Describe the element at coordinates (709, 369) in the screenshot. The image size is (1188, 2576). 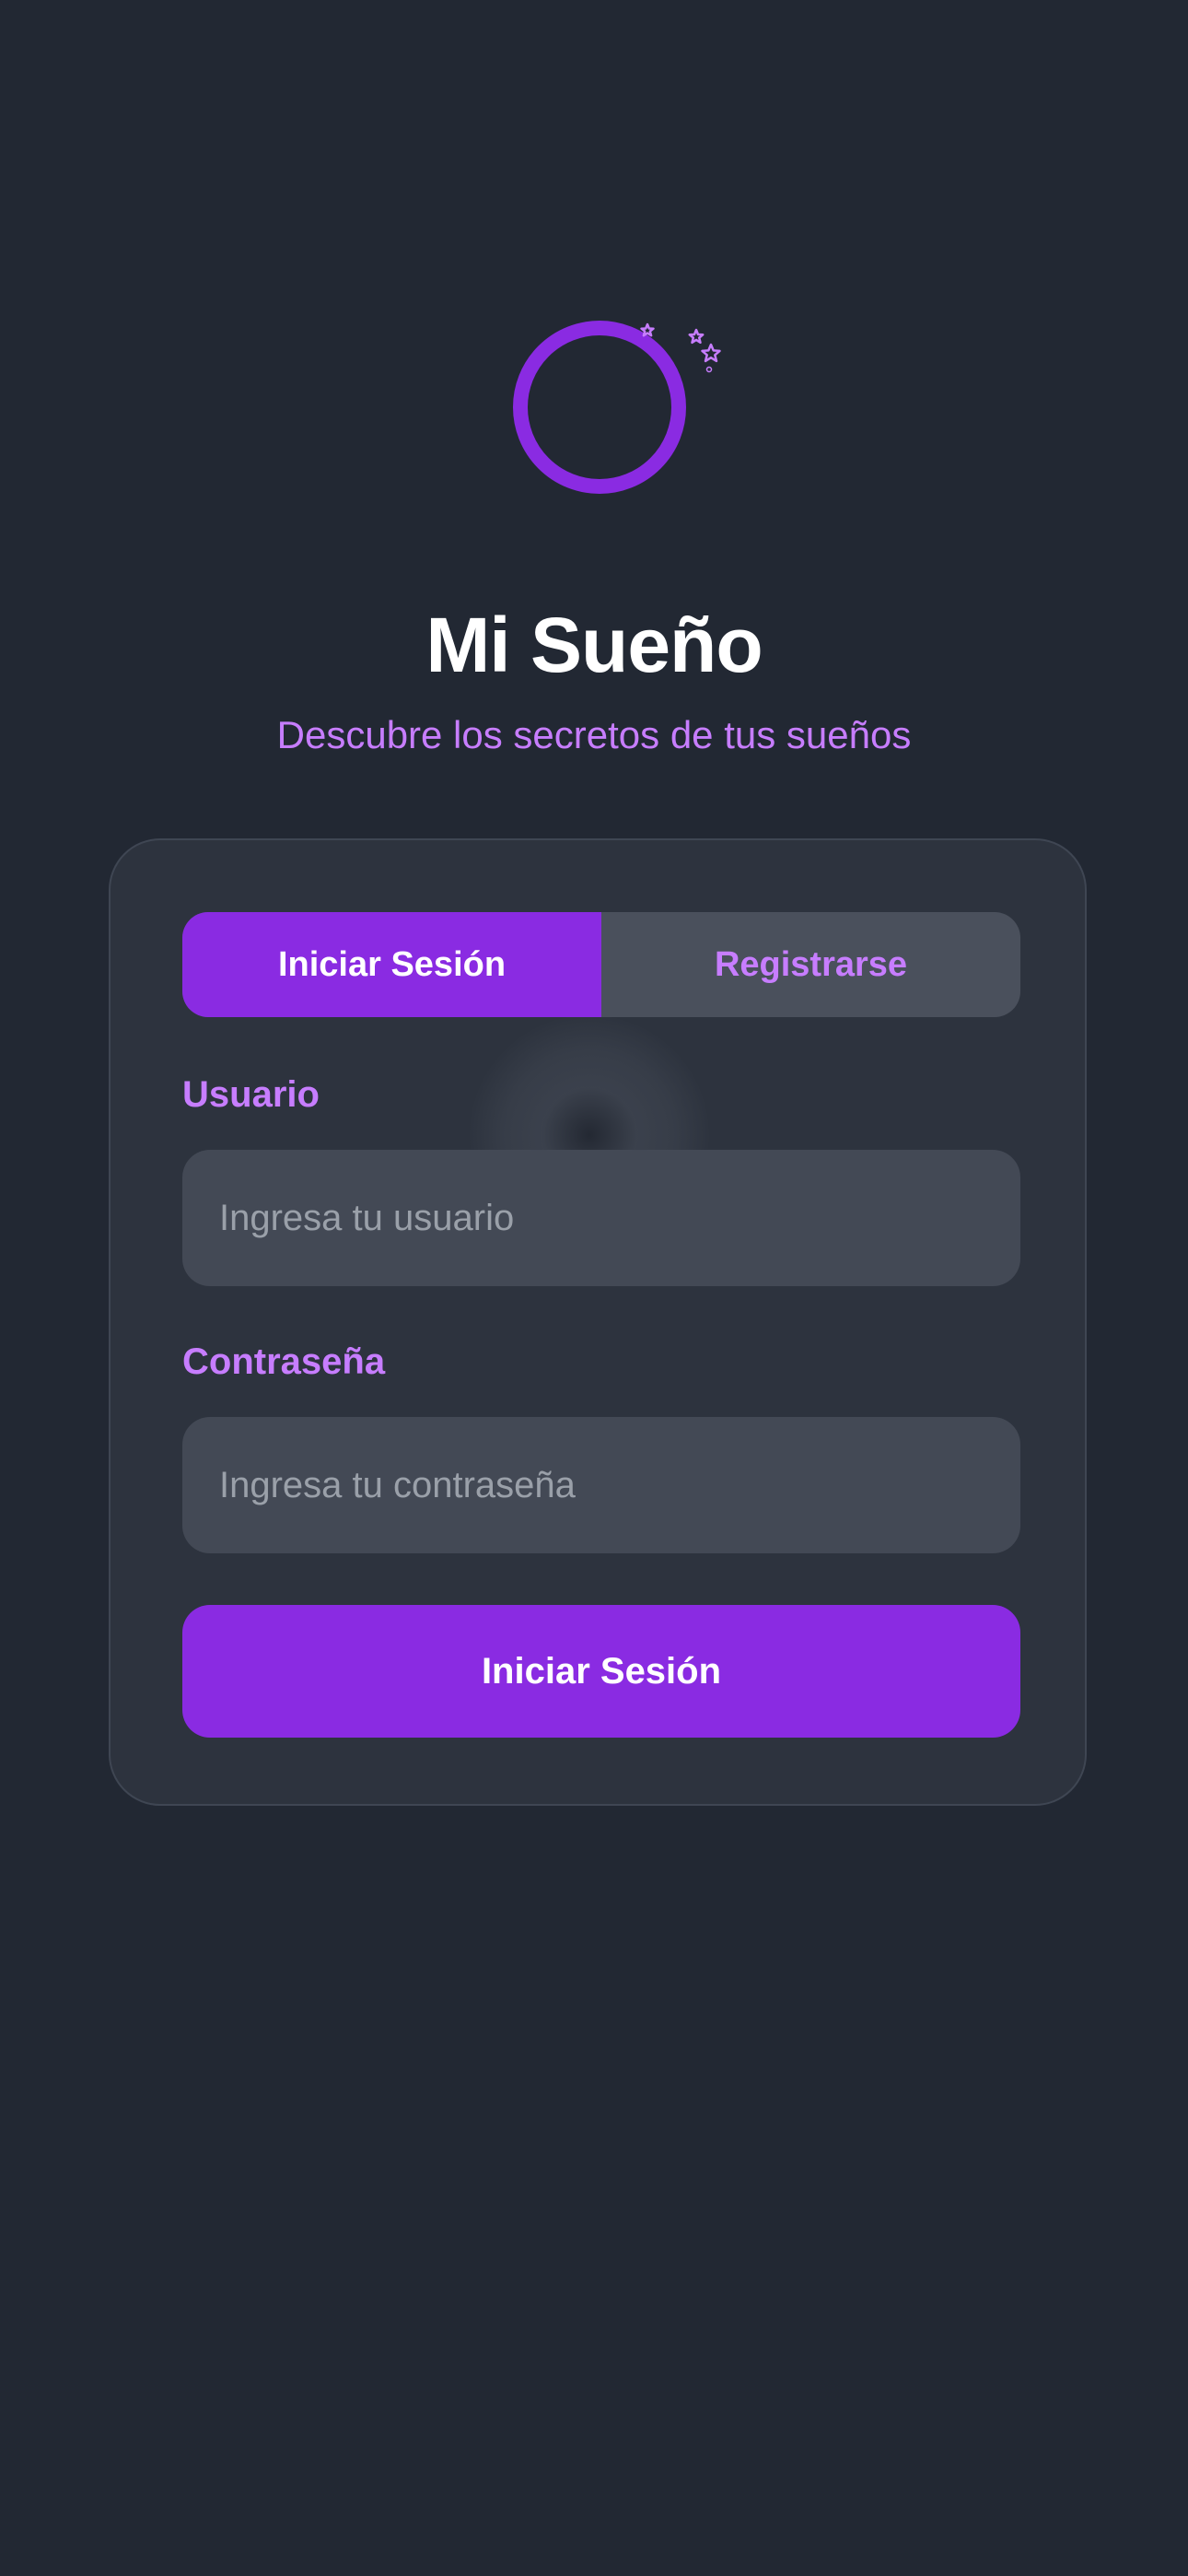
I see `sparkle-icon` at that location.